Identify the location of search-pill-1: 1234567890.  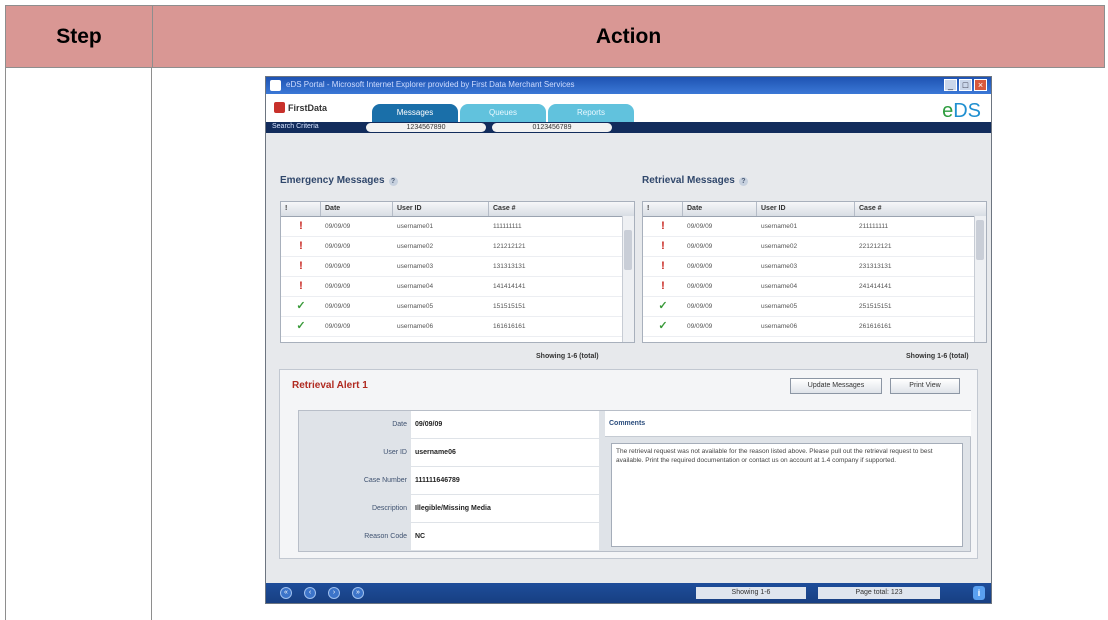
(426, 127).